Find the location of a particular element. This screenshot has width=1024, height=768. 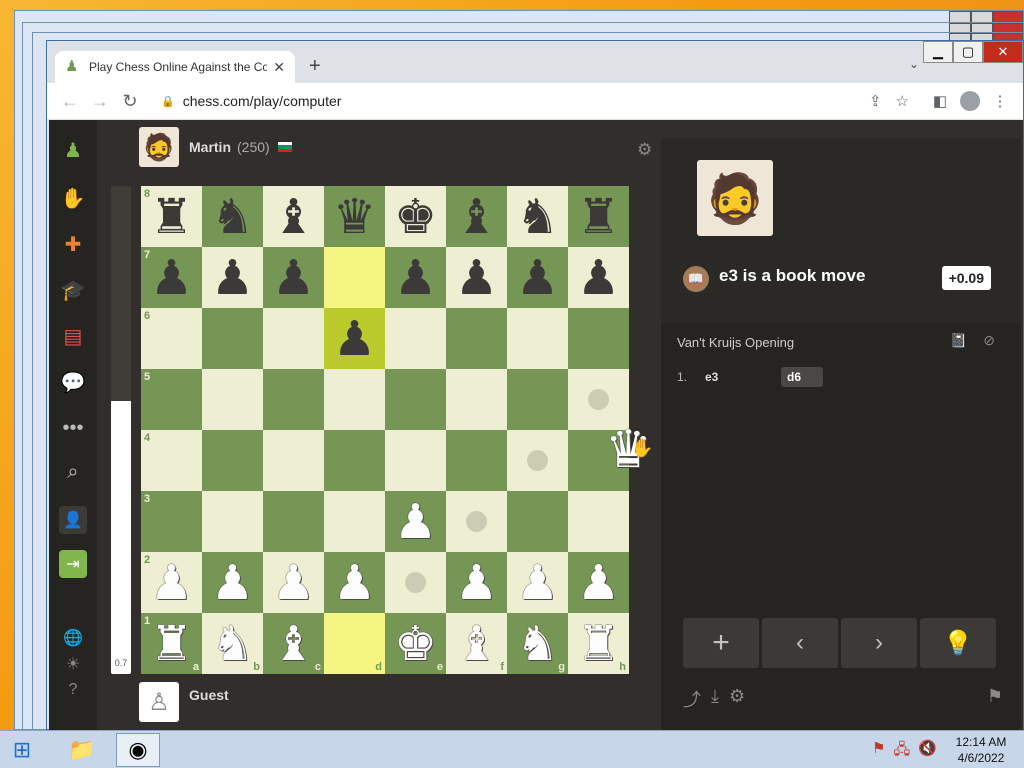

square-d8: ♛ is located at coordinates (354, 216).